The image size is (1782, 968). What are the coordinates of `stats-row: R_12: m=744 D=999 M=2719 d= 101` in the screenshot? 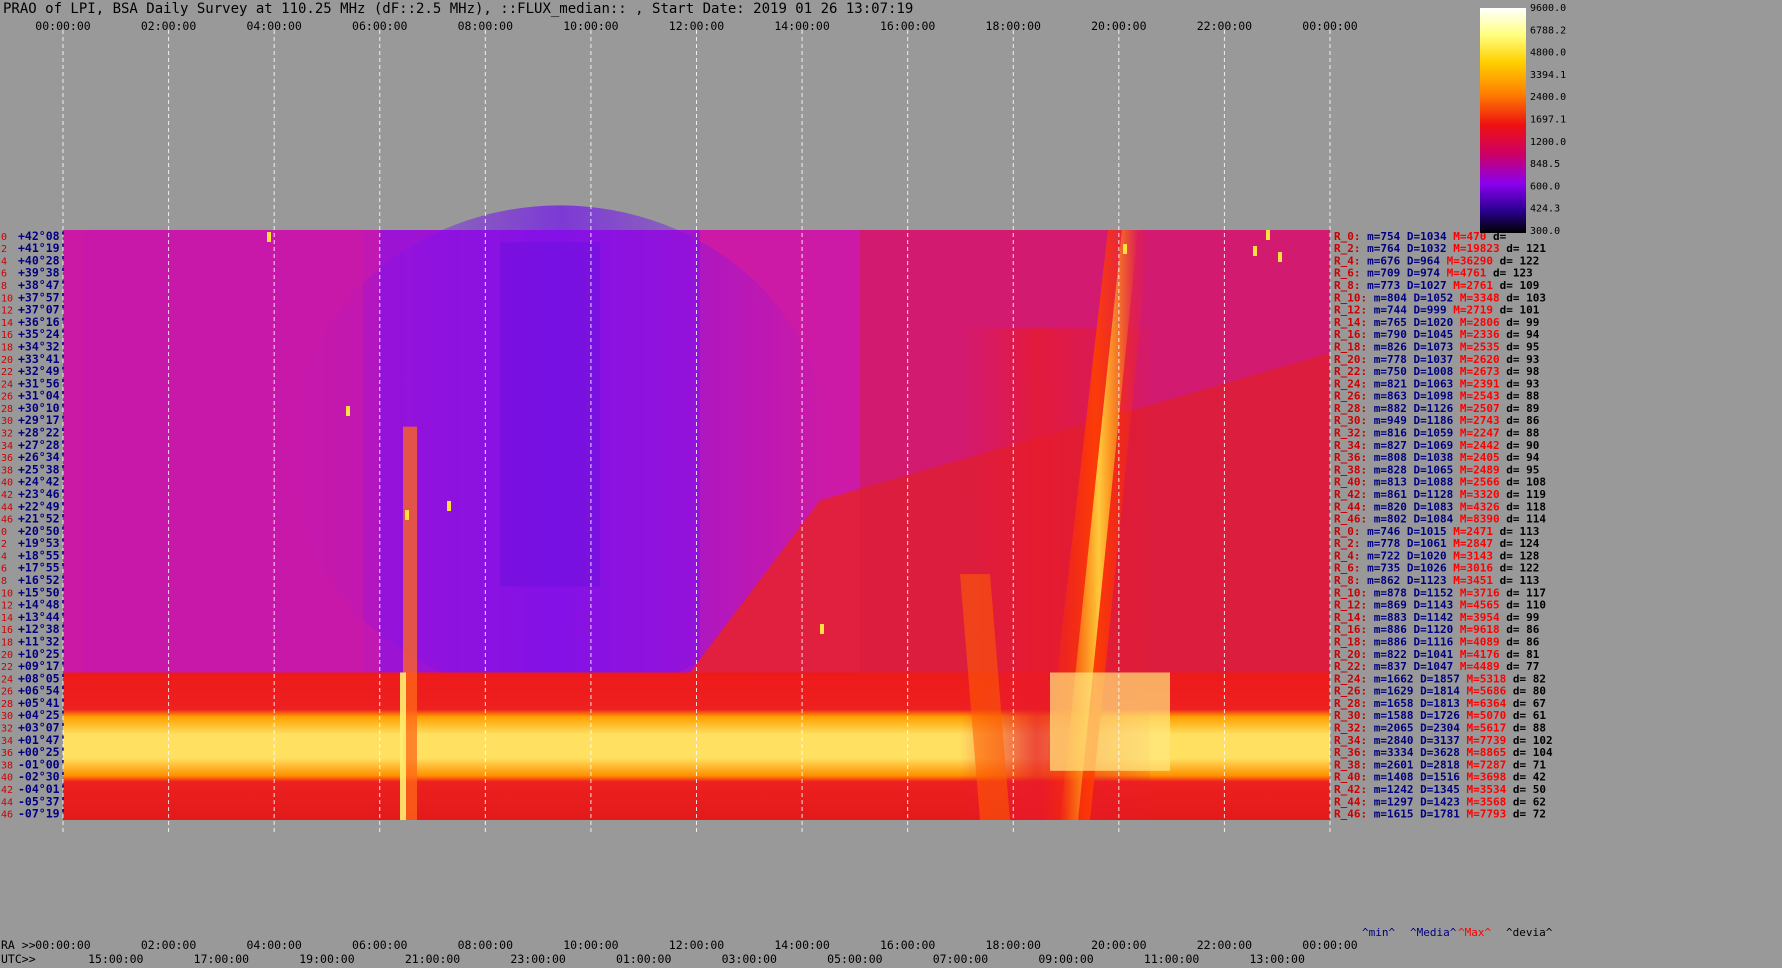 It's located at (1437, 310).